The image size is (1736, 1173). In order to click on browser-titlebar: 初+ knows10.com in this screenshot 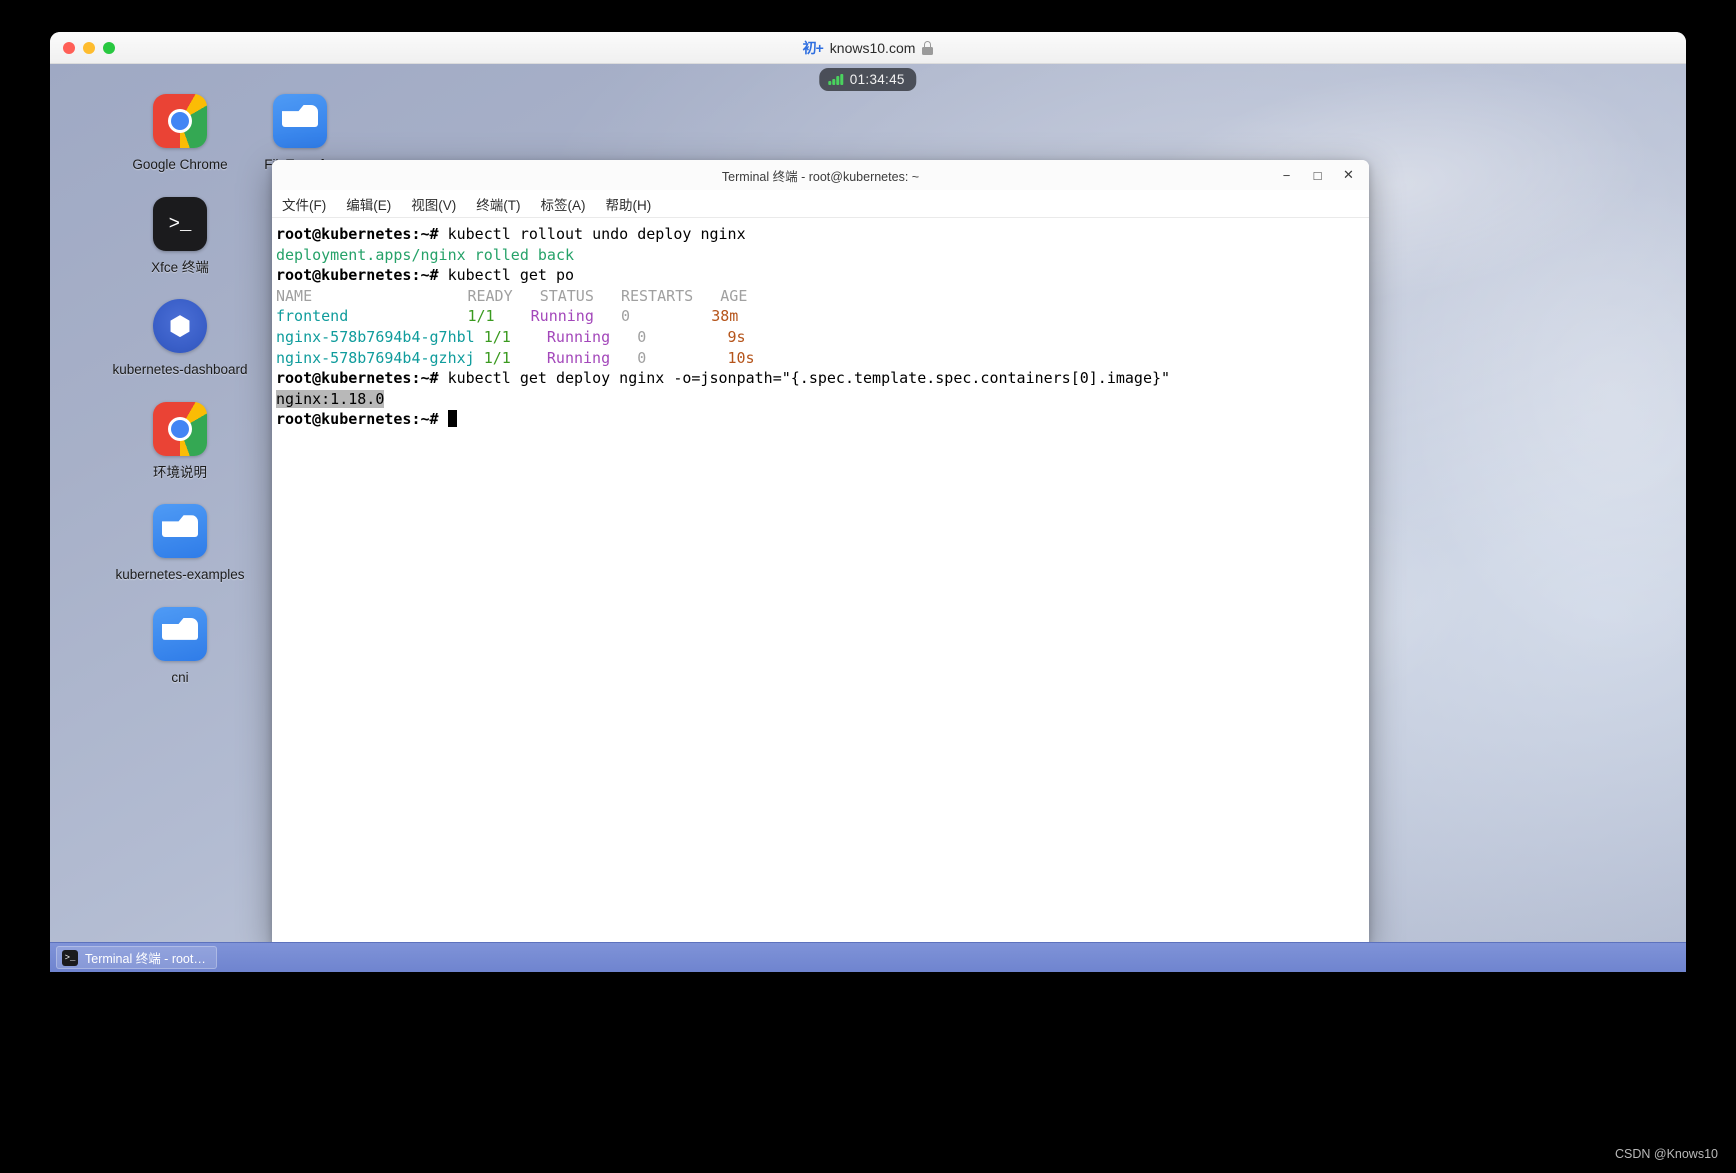, I will do `click(868, 48)`.